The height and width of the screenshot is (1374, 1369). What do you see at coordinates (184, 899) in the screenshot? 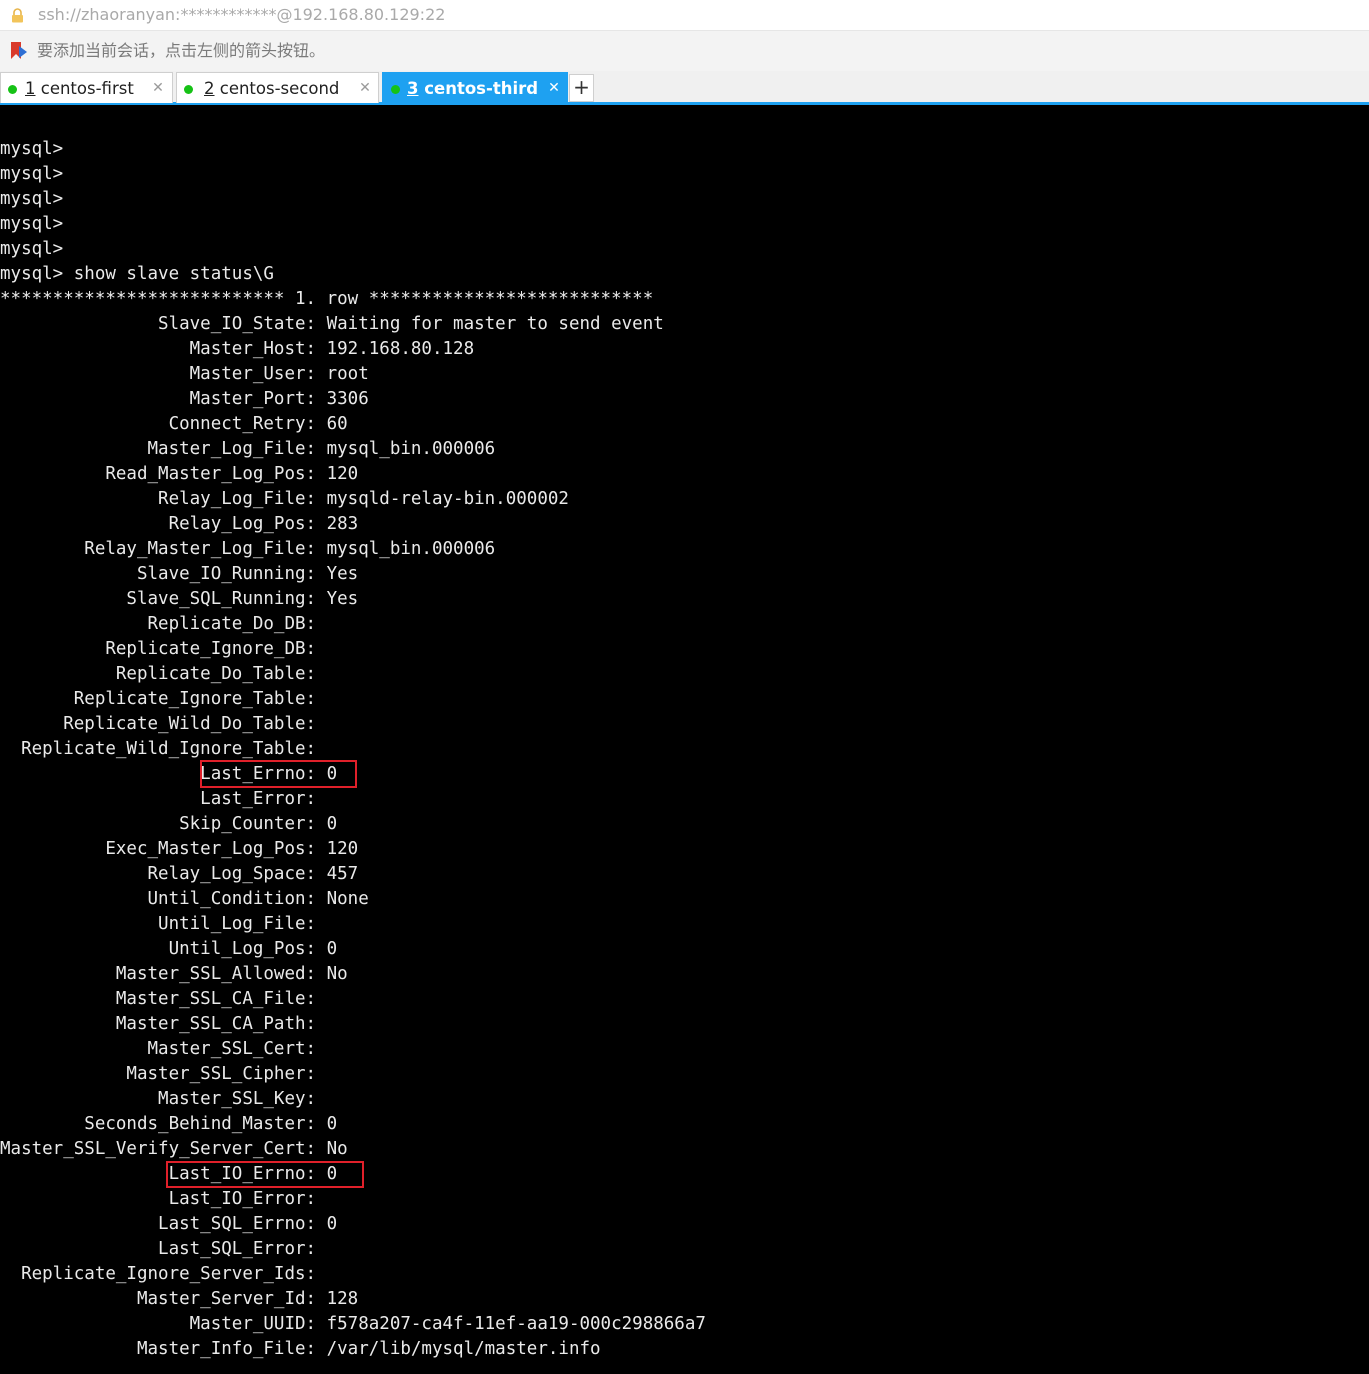
I see `terminal-line: Until_Condition: None` at bounding box center [184, 899].